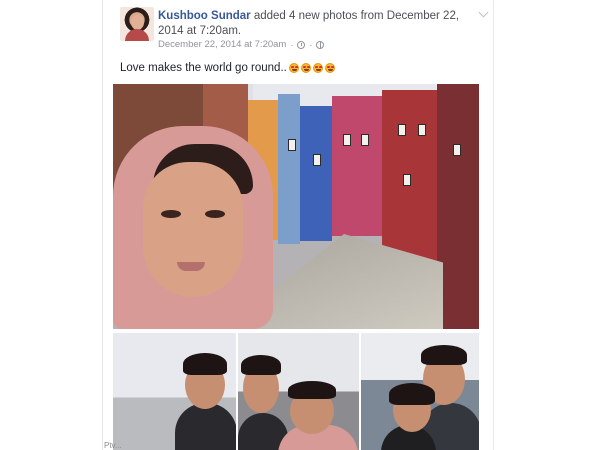 This screenshot has width=600, height=450. I want to click on post-meta: December 22, 2014 at 7:20am · ·, so click(241, 44).